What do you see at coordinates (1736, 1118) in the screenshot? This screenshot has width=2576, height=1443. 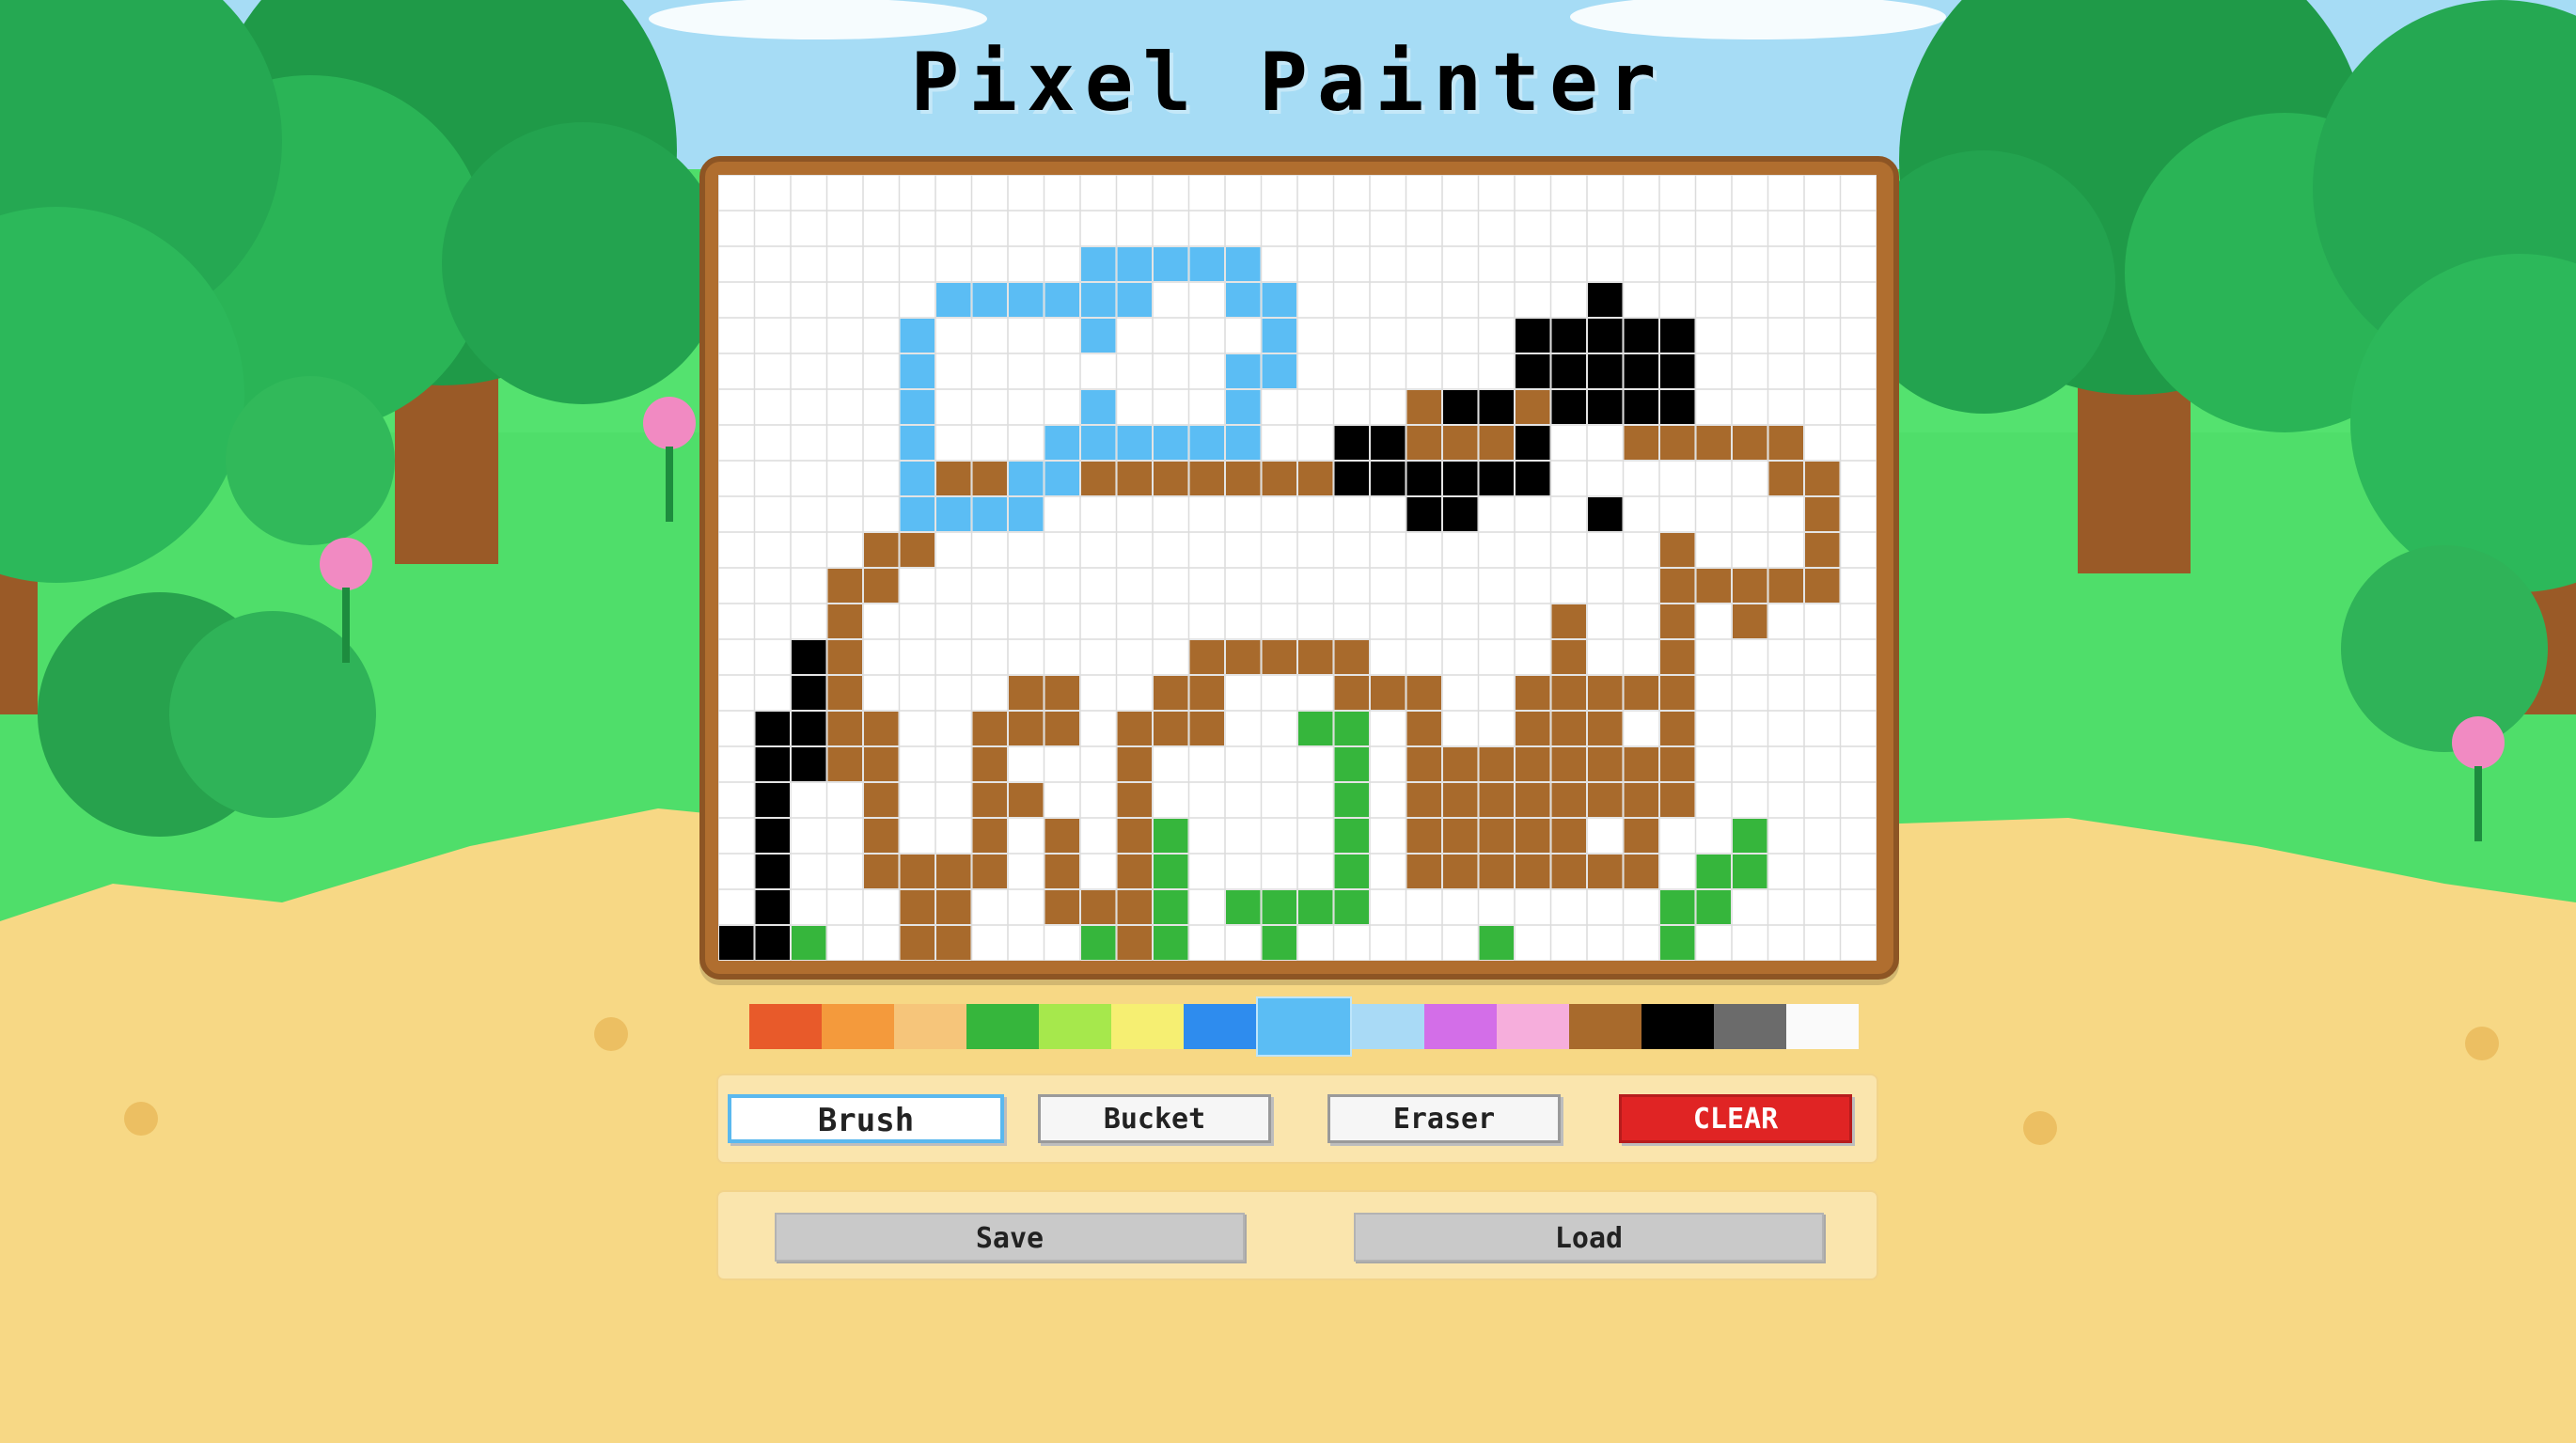 I see `clear-button: CLEAR` at bounding box center [1736, 1118].